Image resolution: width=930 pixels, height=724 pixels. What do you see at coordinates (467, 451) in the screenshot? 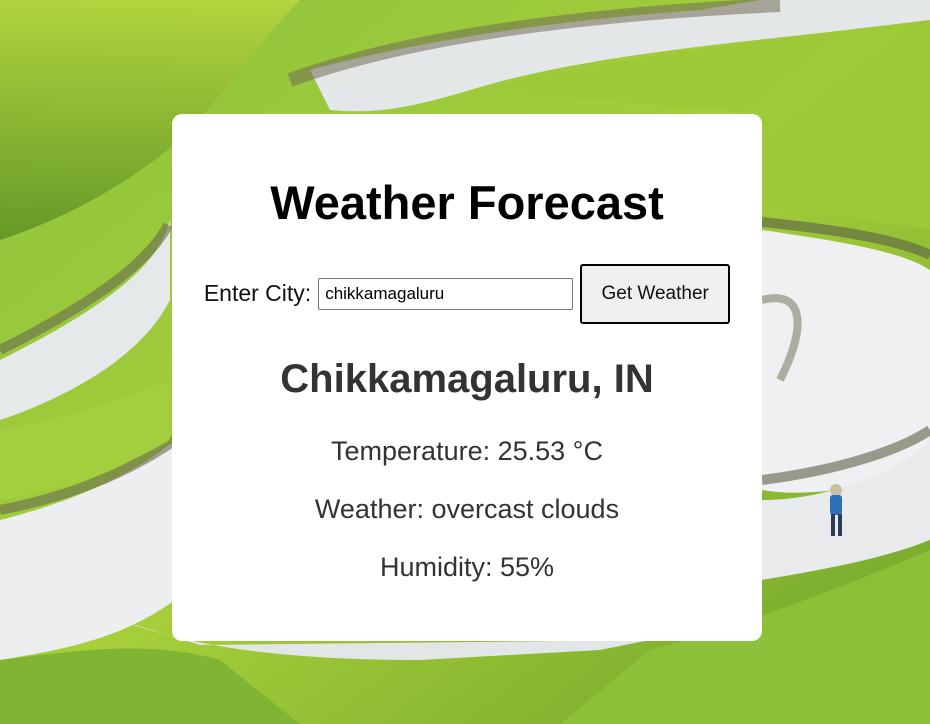
I see `temperature-text: Temperature: 25.53 °C` at bounding box center [467, 451].